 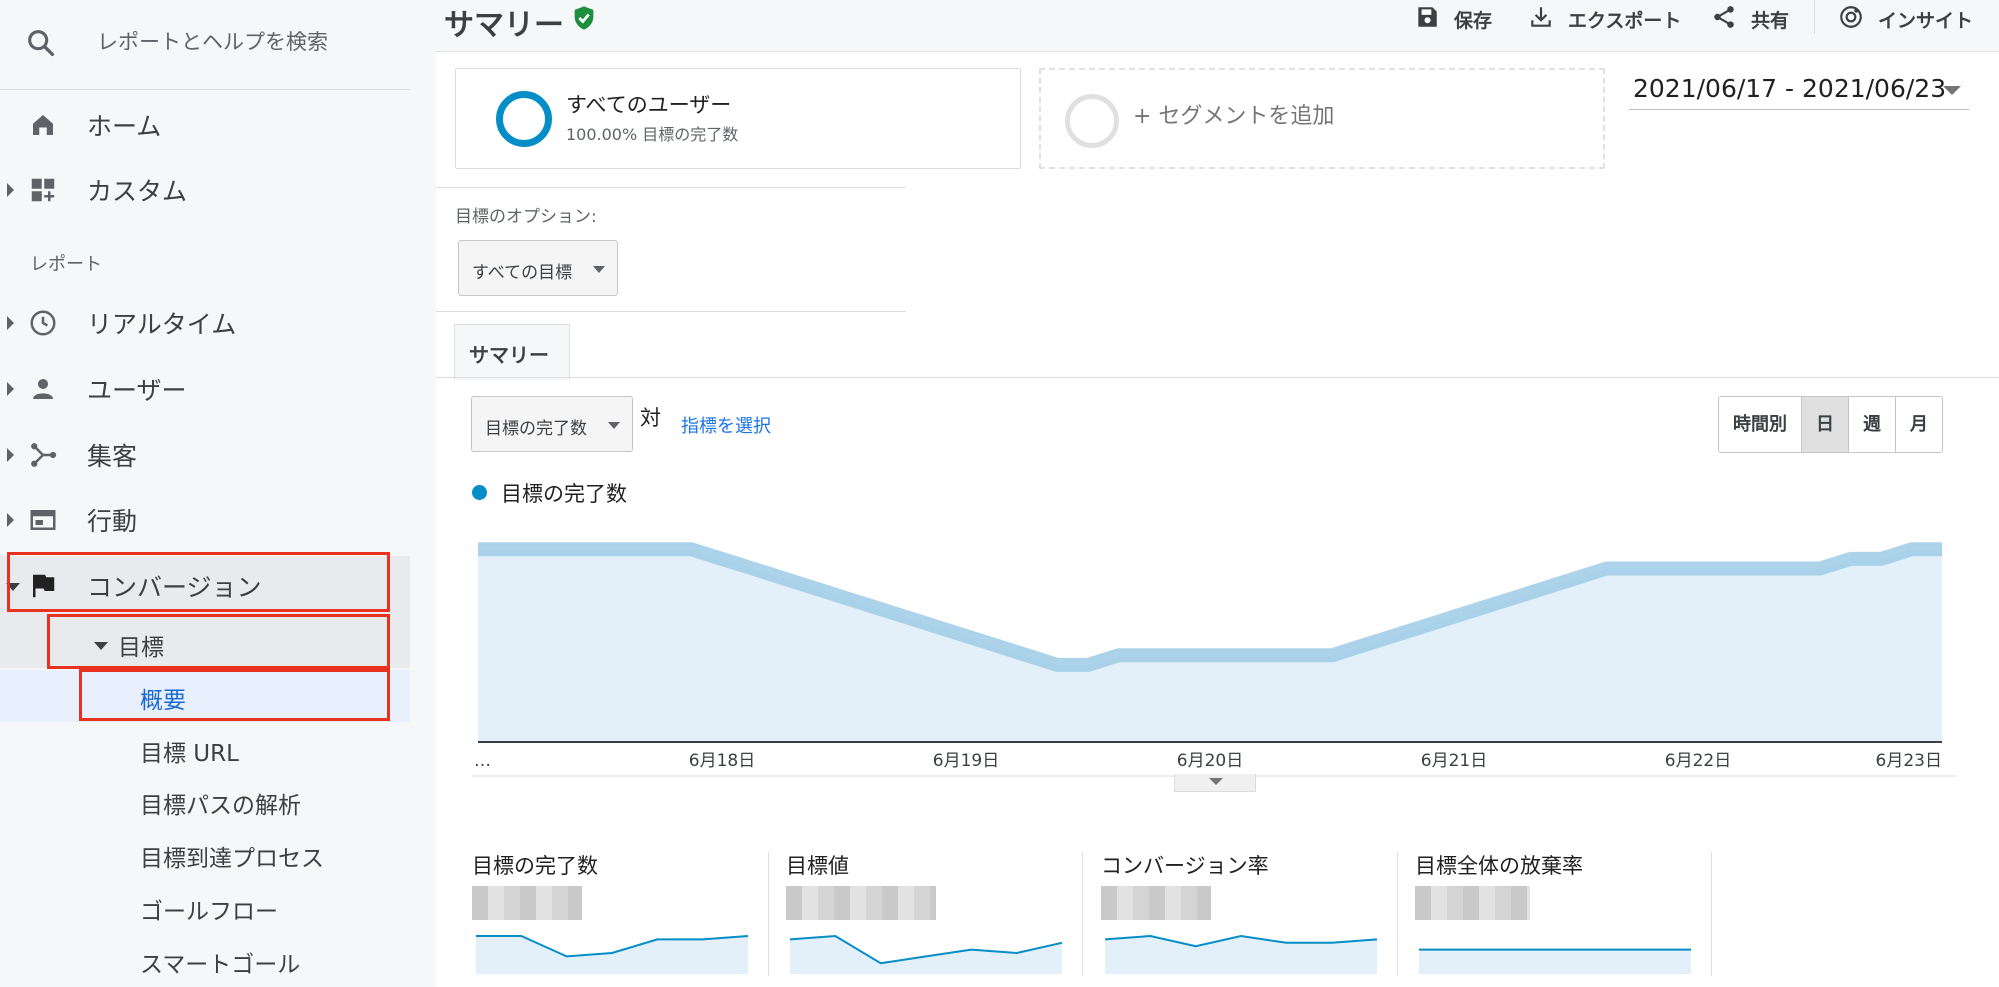 I want to click on sidebar-item-realtime: リアルタイム, so click(x=205, y=322).